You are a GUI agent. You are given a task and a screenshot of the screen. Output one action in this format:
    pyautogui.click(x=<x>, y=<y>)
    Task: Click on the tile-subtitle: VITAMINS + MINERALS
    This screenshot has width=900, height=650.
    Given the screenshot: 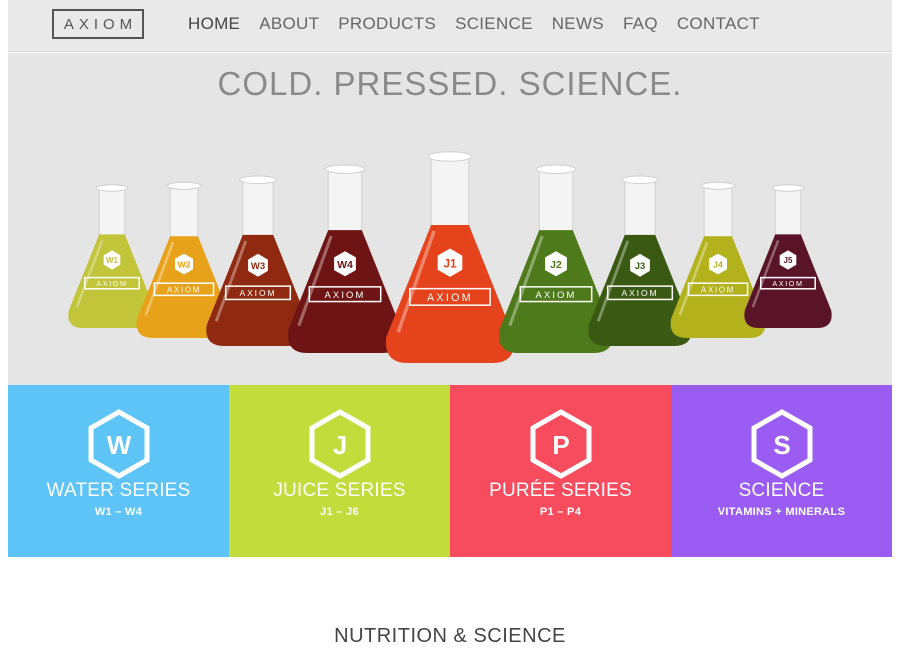 What is the action you would take?
    pyautogui.click(x=781, y=512)
    